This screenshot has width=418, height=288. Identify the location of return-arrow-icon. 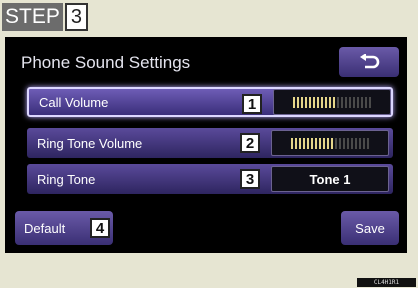
(370, 61).